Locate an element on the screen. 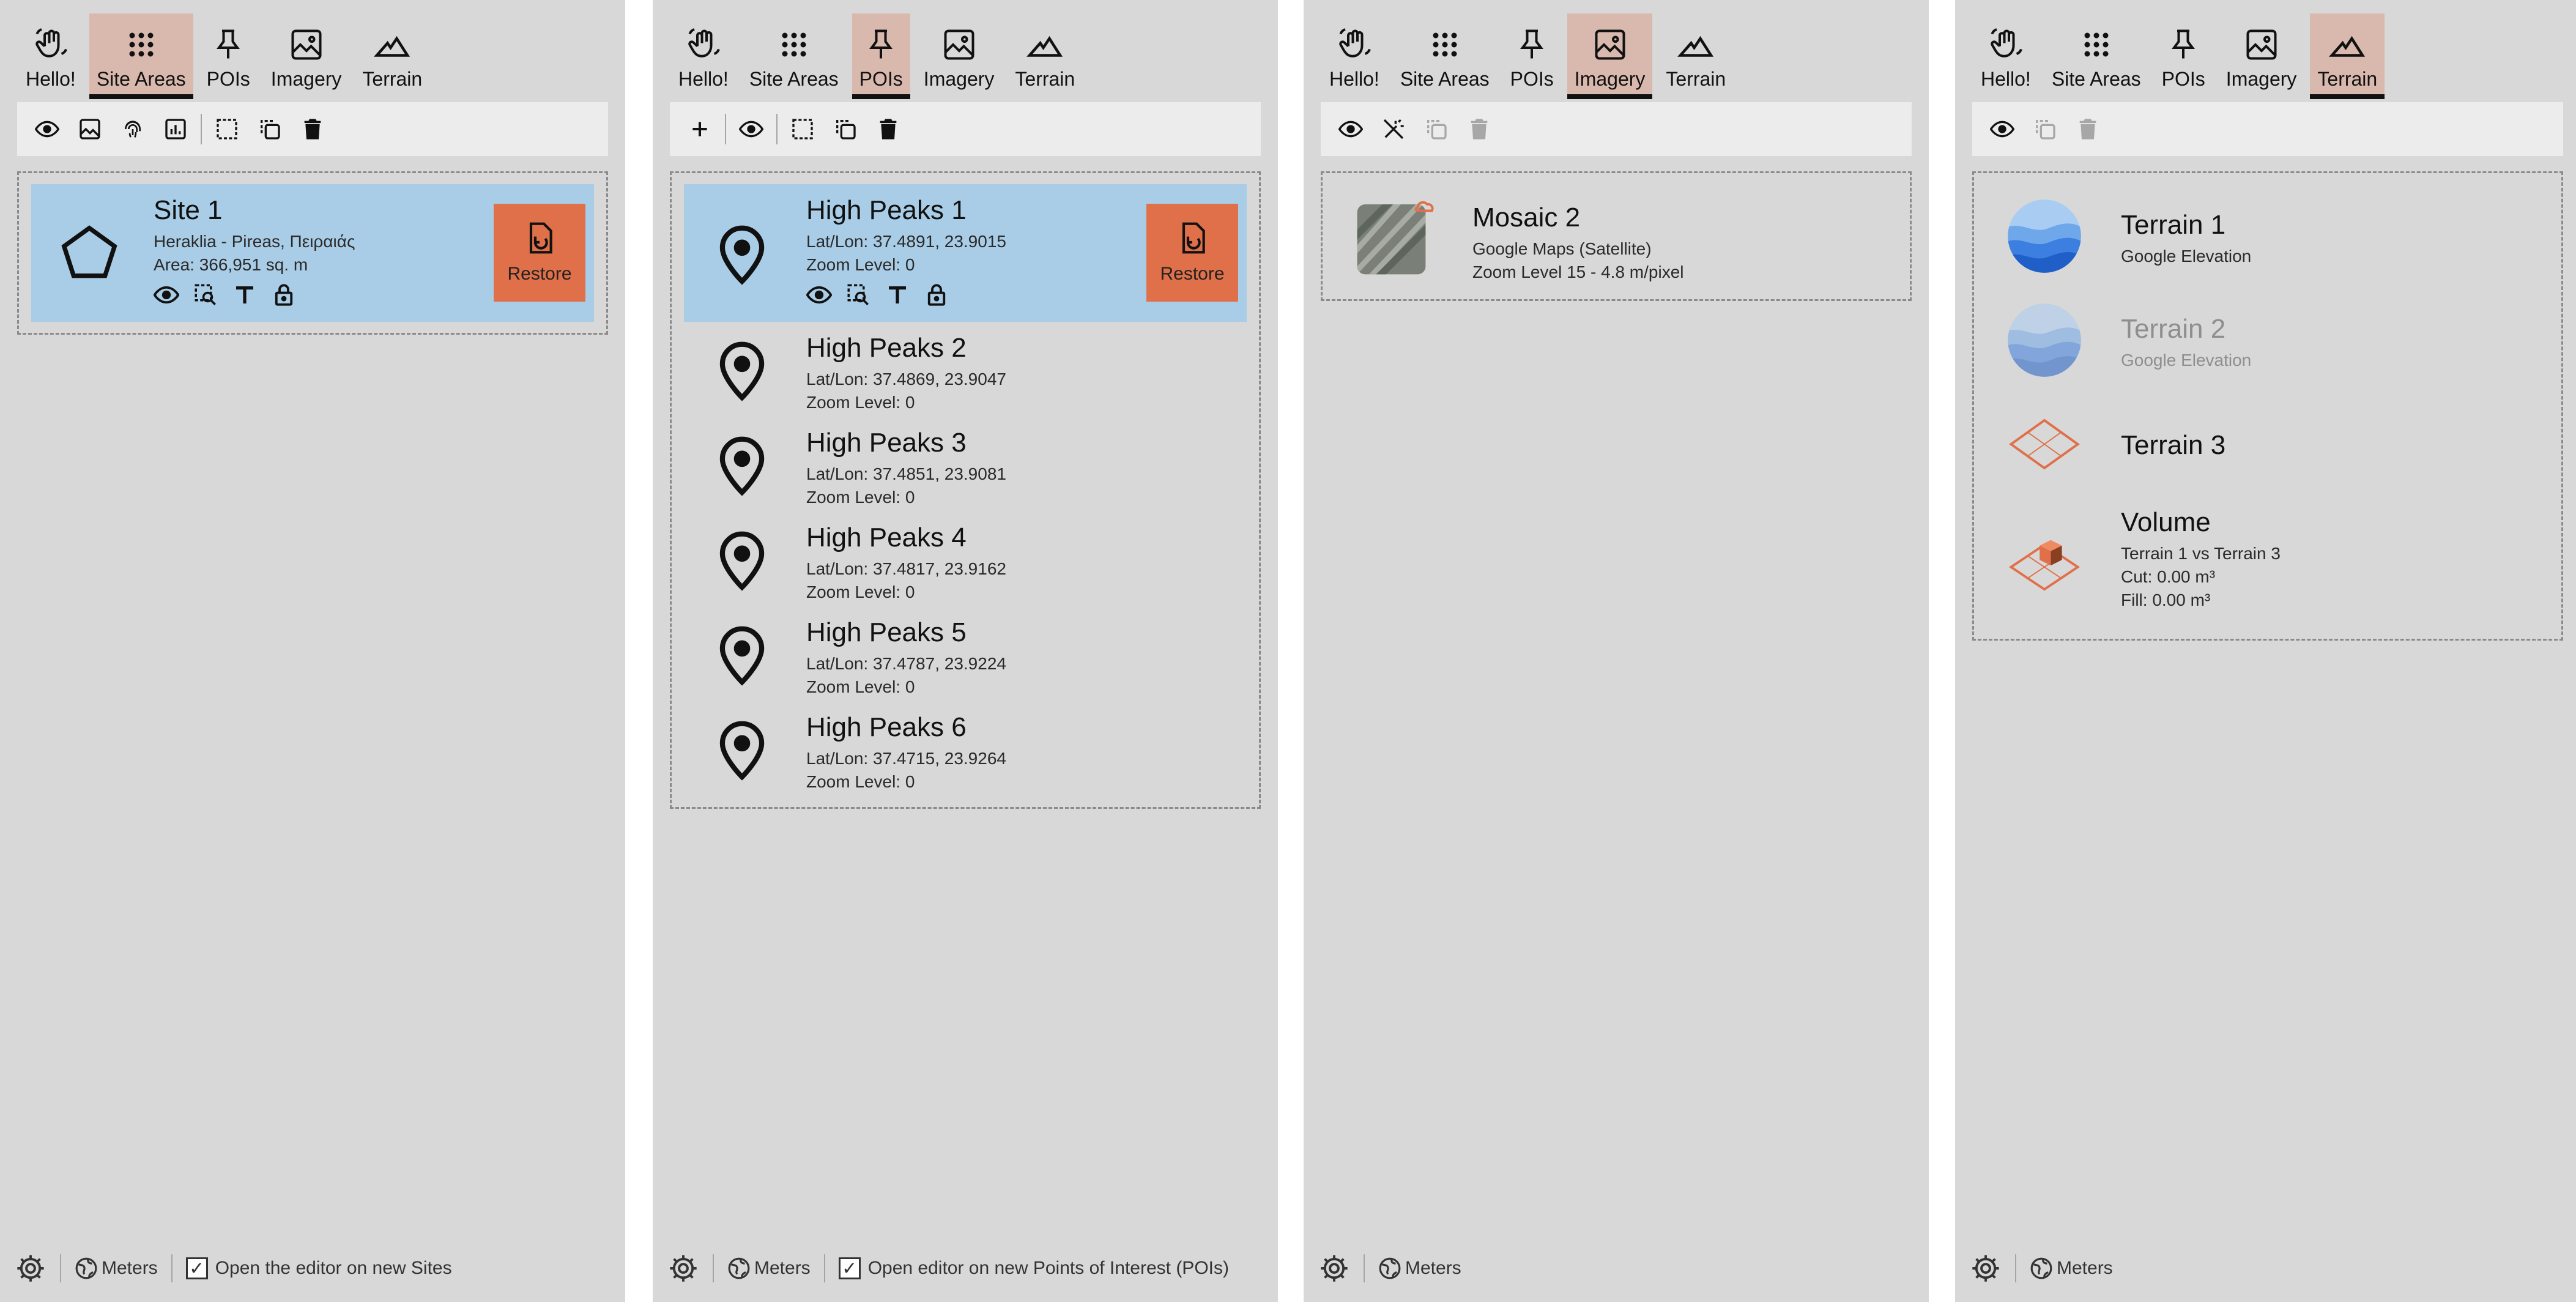 Image resolution: width=2576 pixels, height=1302 pixels. open-editor-checkbox: ✓ Open the editor on new Sites is located at coordinates (318, 1268).